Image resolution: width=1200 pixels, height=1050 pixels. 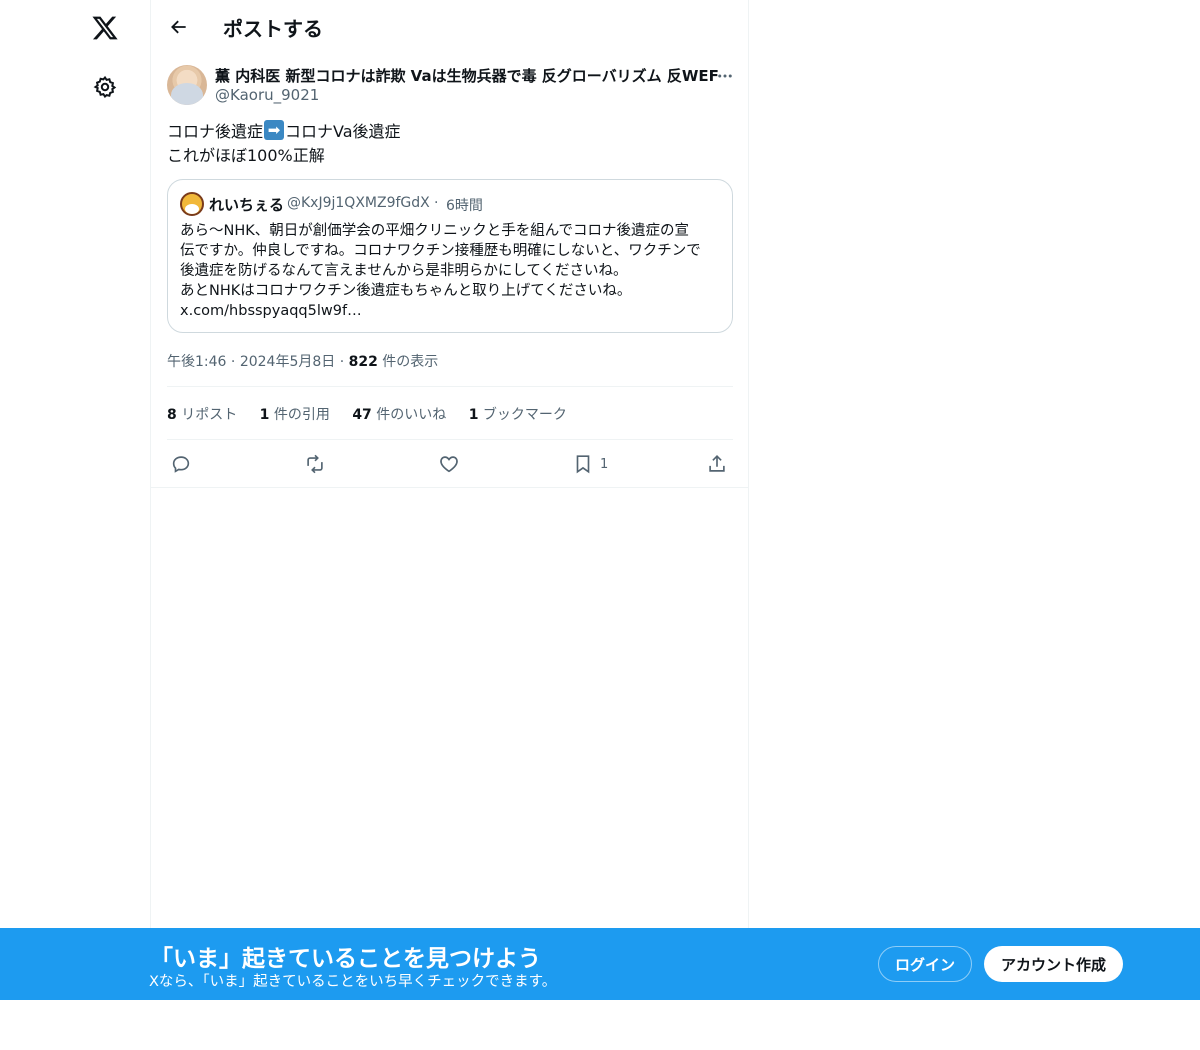 What do you see at coordinates (267, 95) in the screenshot?
I see `author-handle: @Kaoru_9021` at bounding box center [267, 95].